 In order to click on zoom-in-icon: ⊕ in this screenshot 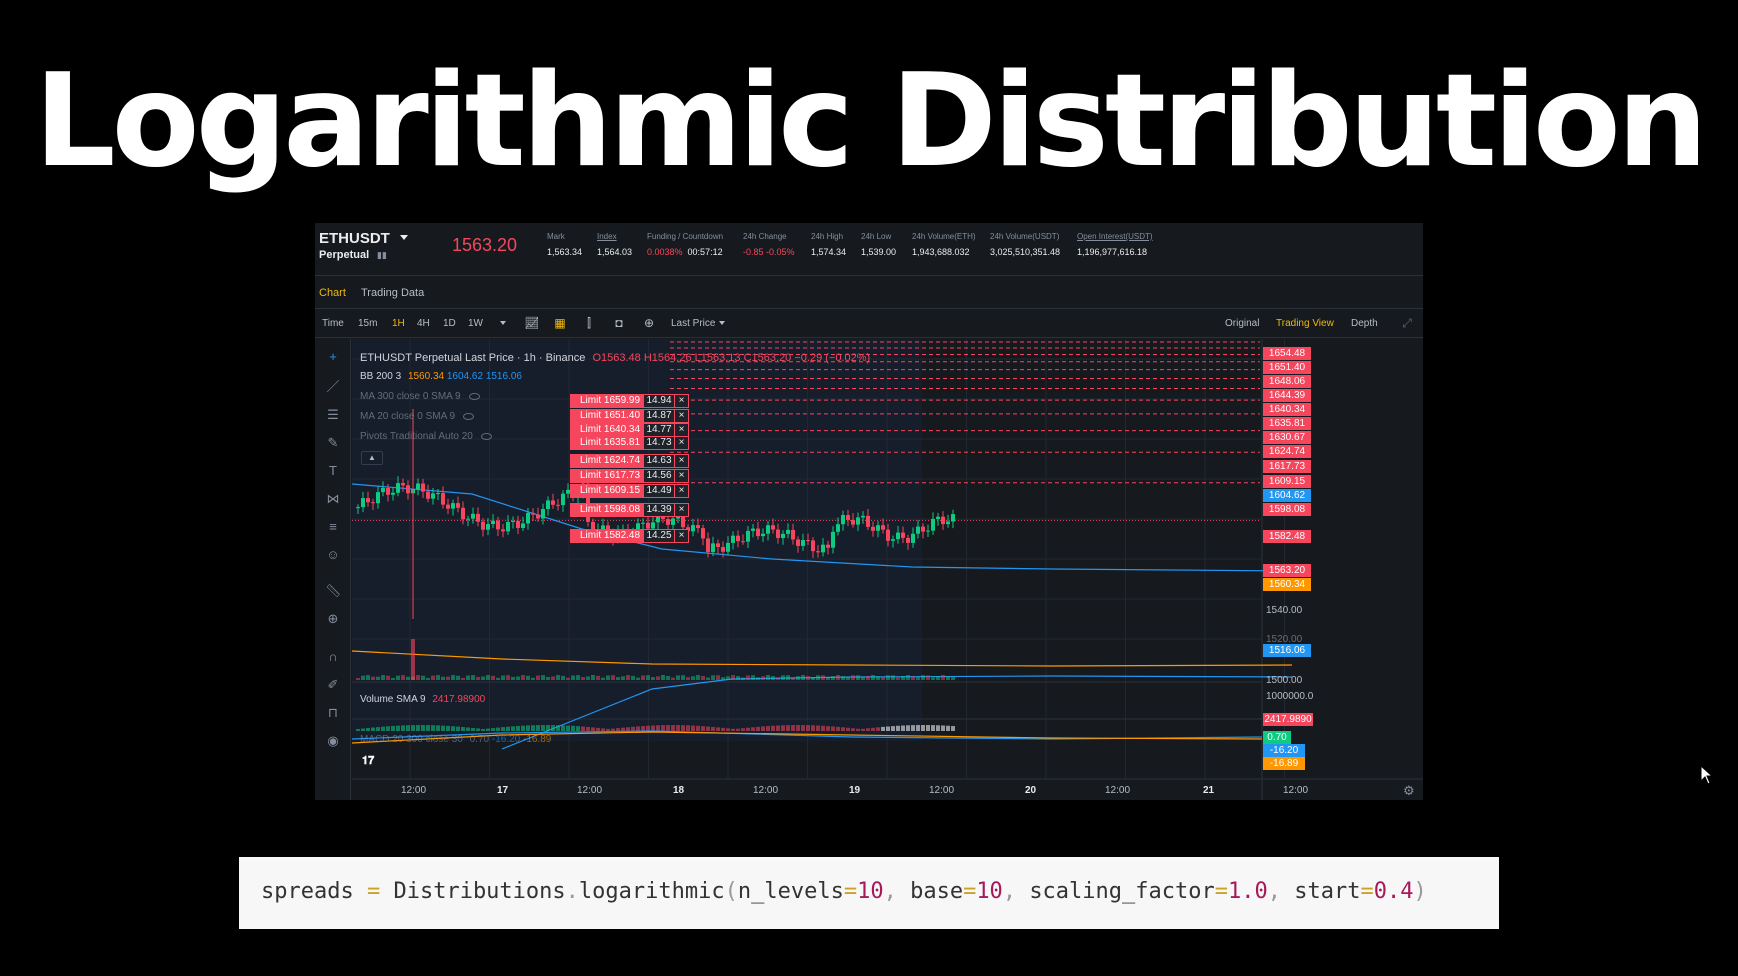, I will do `click(333, 619)`.